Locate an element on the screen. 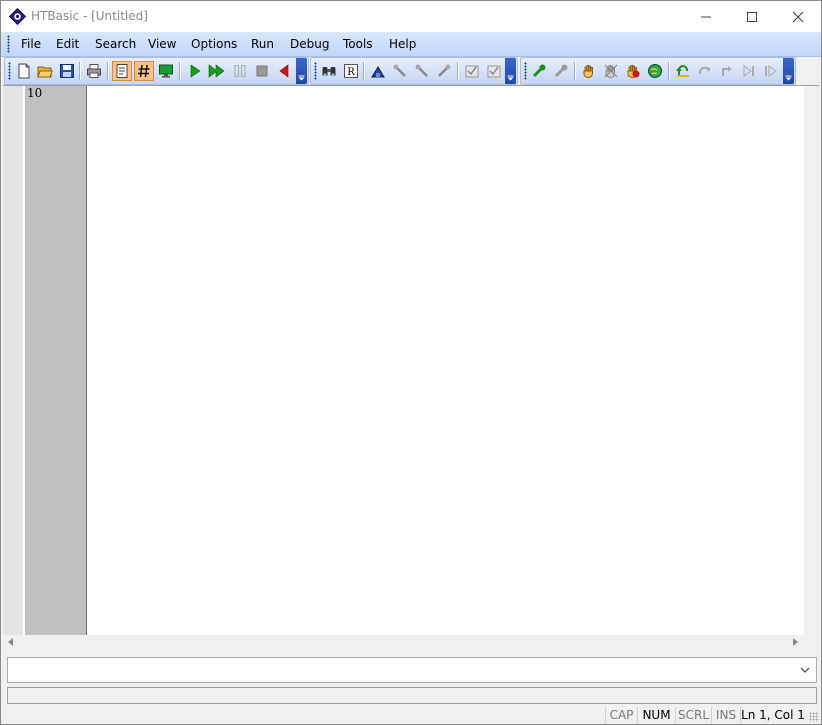  check-gray-2-button is located at coordinates (494, 71).